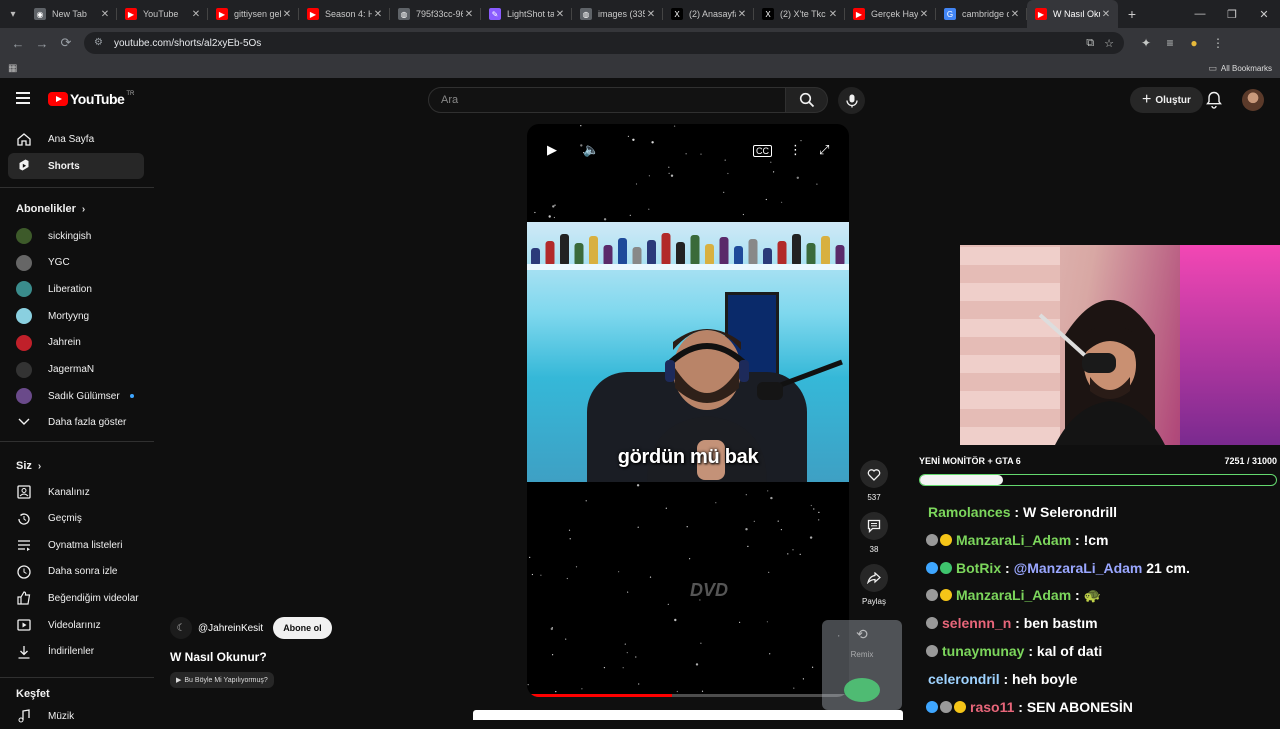 The image size is (1280, 729). Describe the element at coordinates (688, 352) in the screenshot. I see `video-frame: gördün mü bak` at that location.